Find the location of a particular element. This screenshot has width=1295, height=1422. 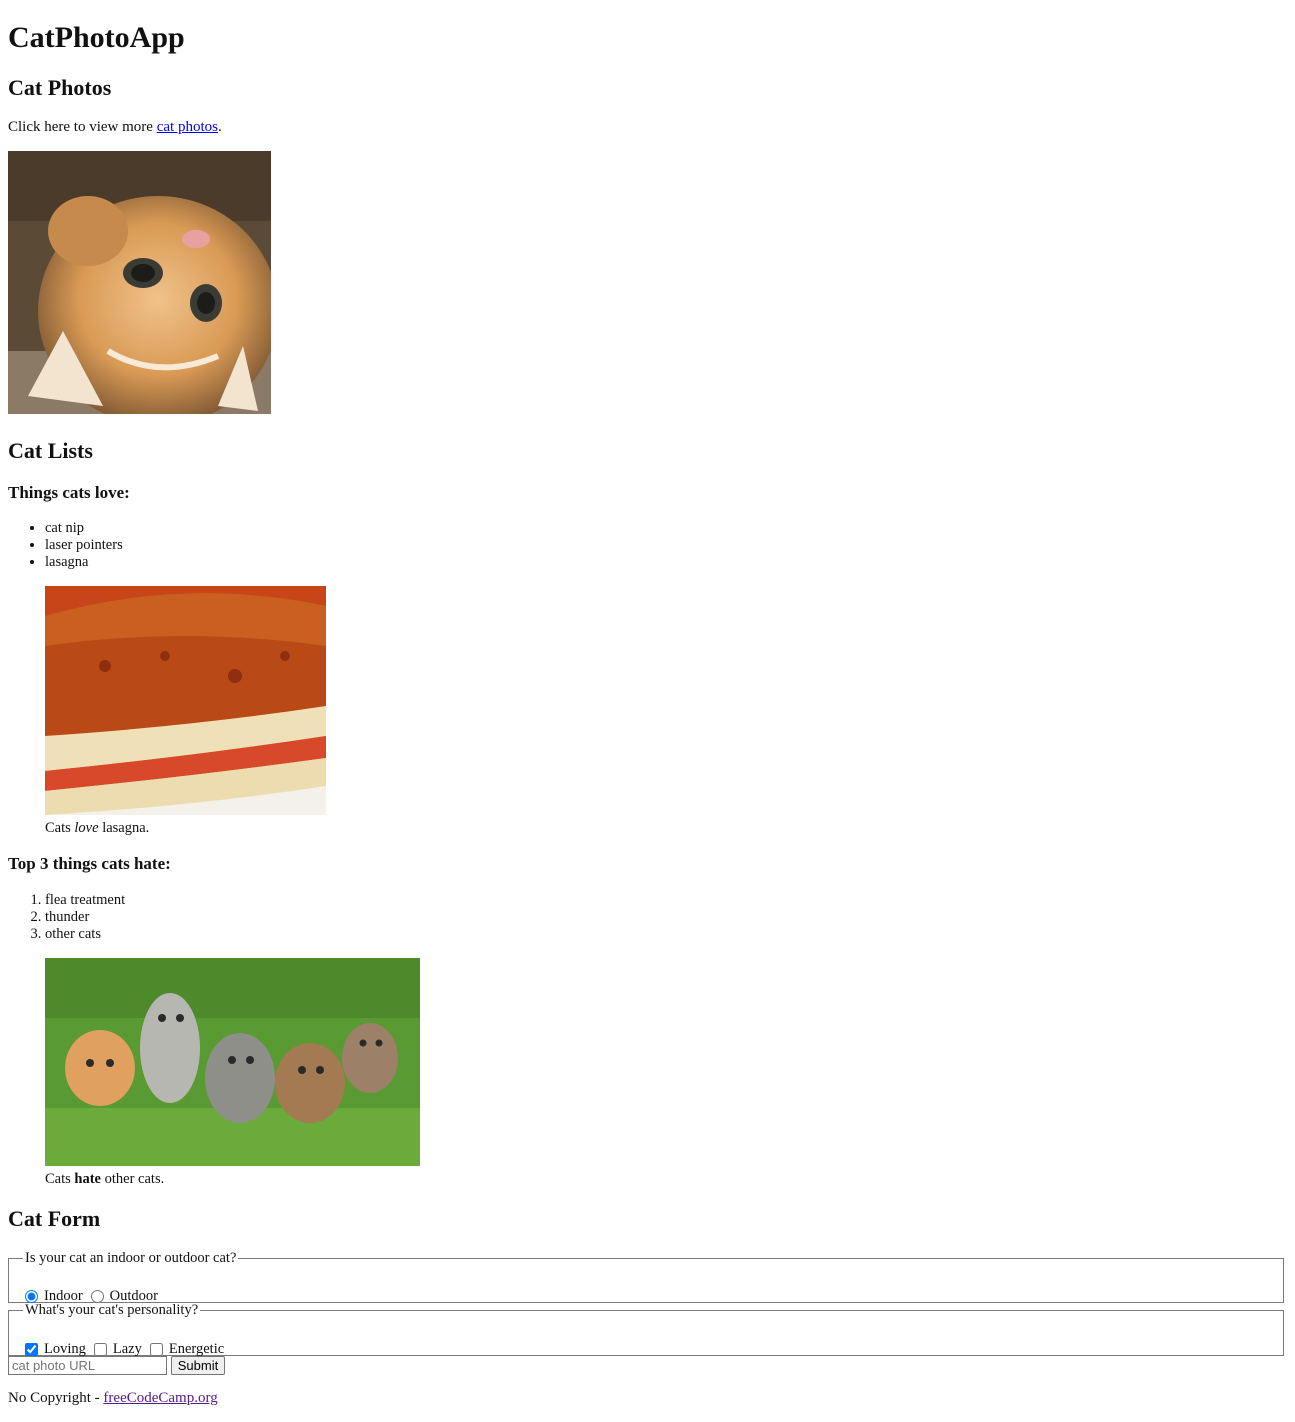

love-list: cat nip laser pointers lasagna is located at coordinates (65, 545).